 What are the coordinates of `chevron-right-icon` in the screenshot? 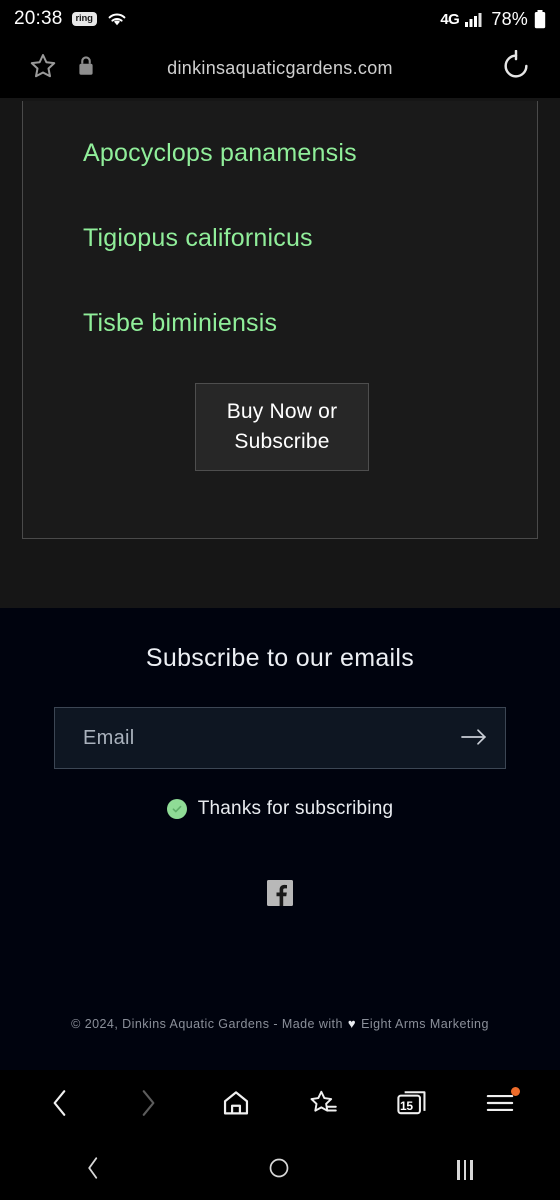 It's located at (148, 1105).